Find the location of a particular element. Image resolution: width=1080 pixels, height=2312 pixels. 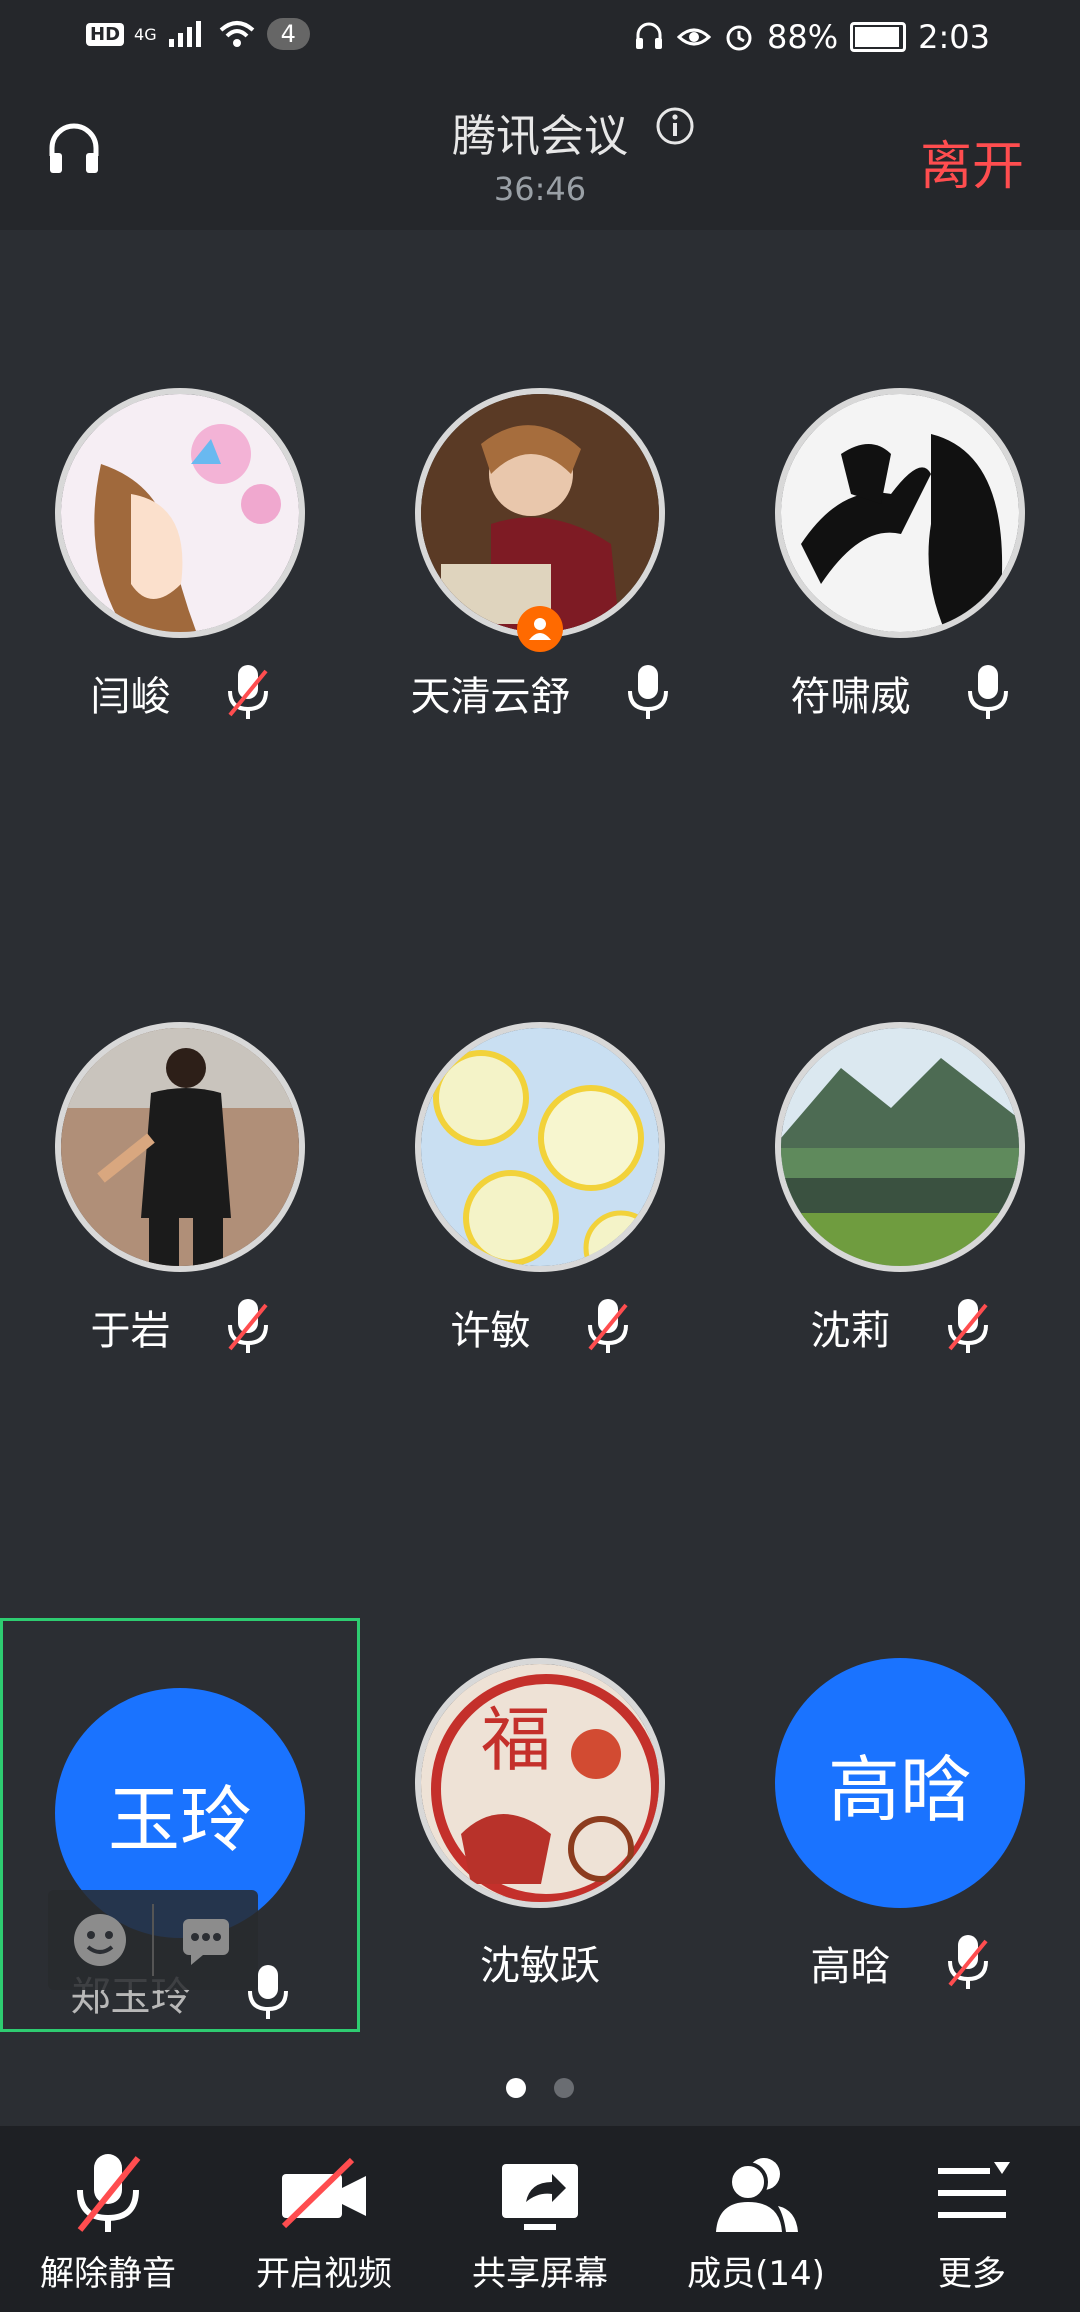

info-icon is located at coordinates (675, 126).